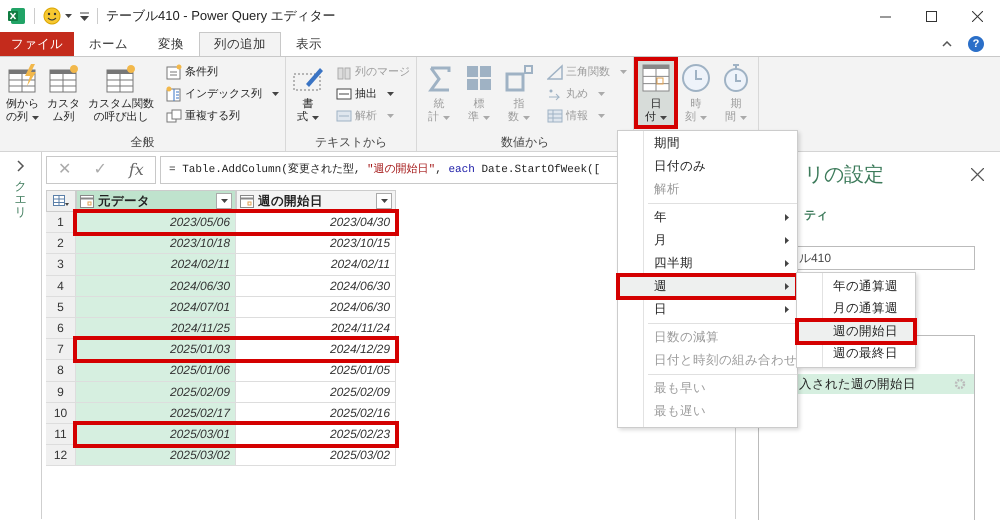 The height and width of the screenshot is (520, 1000). I want to click on parse-icon, so click(344, 116).